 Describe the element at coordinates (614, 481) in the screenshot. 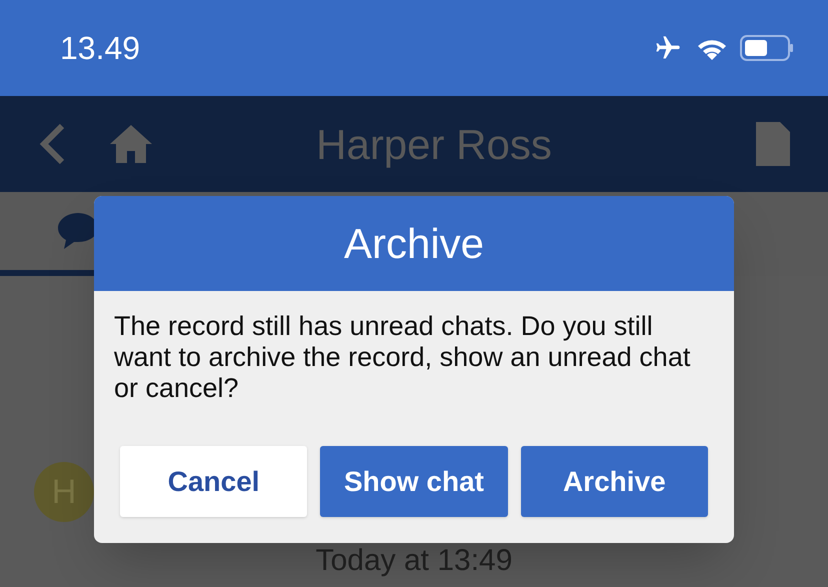

I see `action-button: Archive` at that location.